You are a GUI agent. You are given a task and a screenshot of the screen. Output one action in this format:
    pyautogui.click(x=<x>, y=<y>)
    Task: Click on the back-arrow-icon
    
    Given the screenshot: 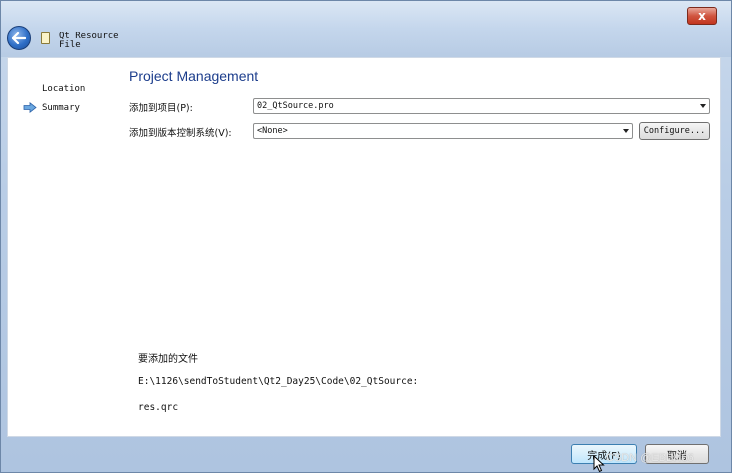 What is the action you would take?
    pyautogui.click(x=19, y=38)
    